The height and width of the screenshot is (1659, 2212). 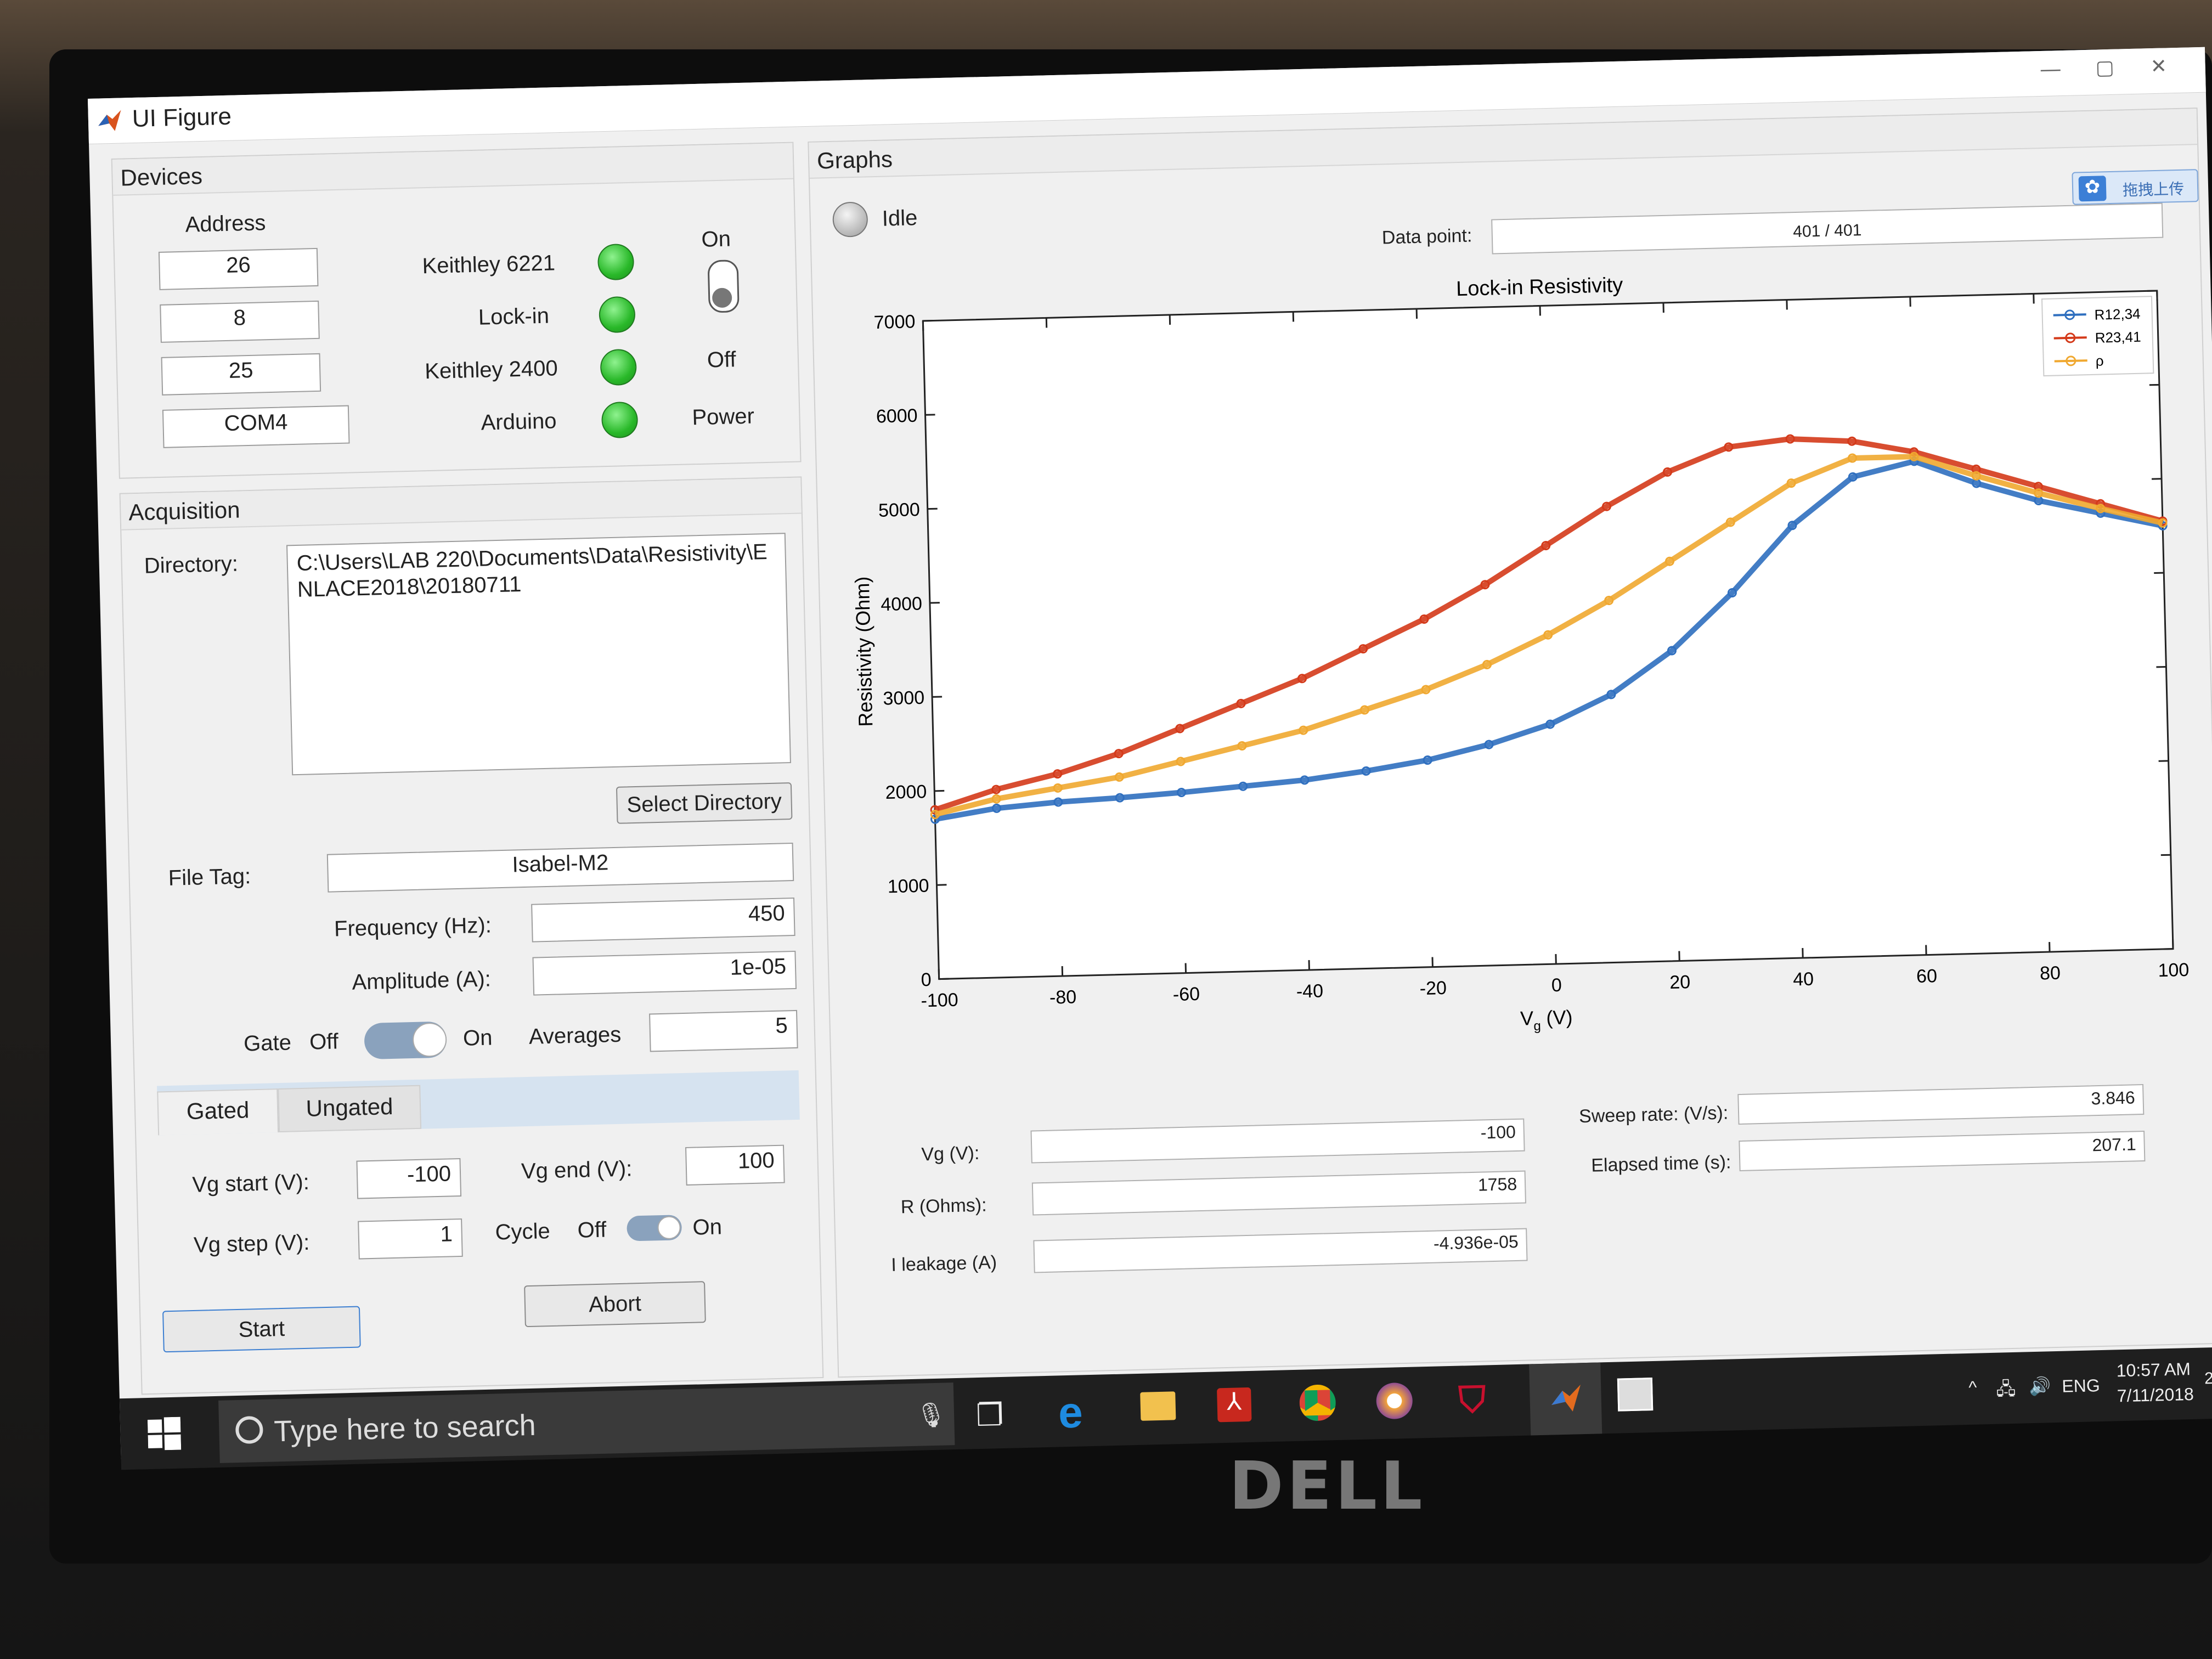 I want to click on gate-on-label: On, so click(x=478, y=1038).